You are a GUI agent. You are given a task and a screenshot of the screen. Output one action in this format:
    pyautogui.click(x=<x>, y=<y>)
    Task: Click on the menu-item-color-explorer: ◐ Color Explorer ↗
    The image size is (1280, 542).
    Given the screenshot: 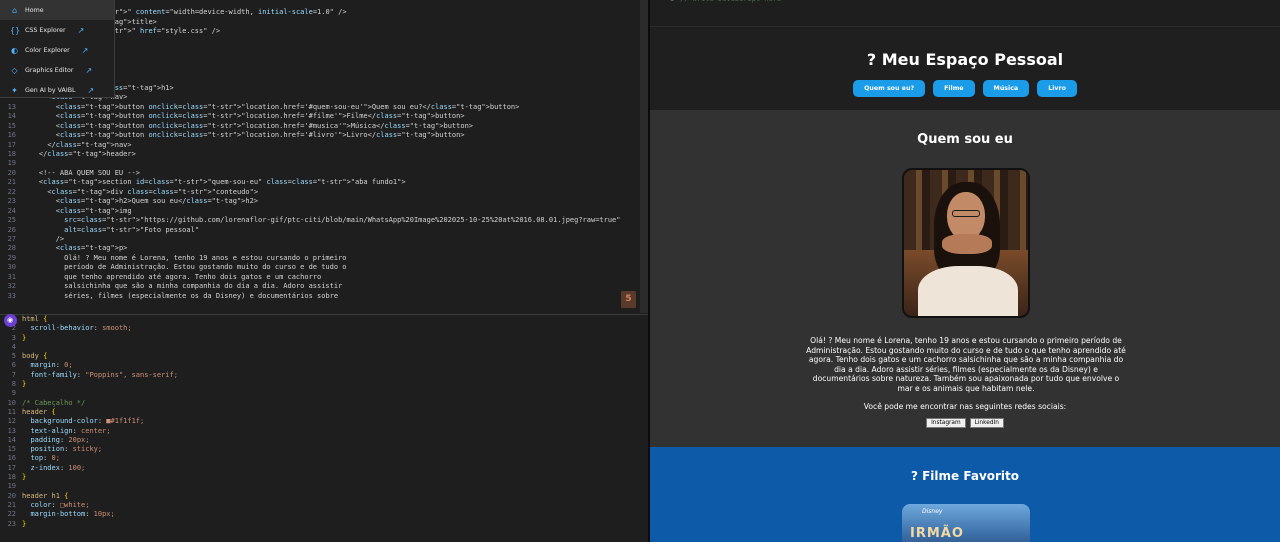 What is the action you would take?
    pyautogui.click(x=57, y=50)
    